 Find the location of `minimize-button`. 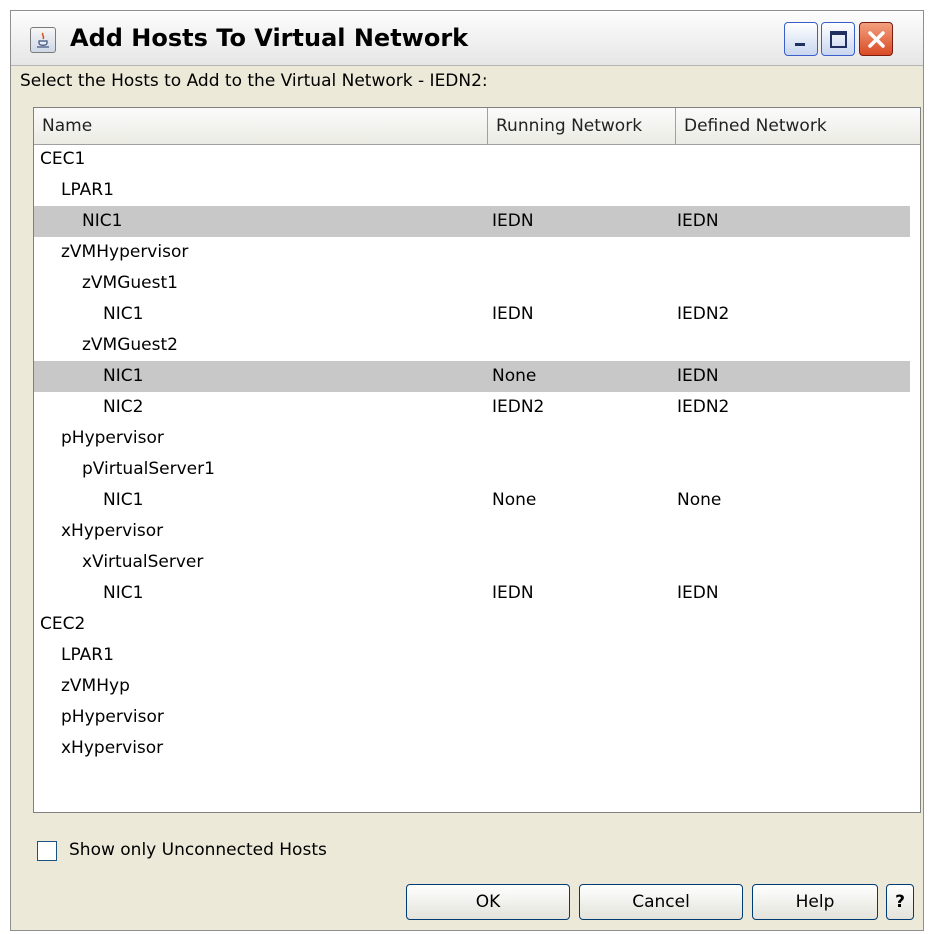

minimize-button is located at coordinates (801, 39).